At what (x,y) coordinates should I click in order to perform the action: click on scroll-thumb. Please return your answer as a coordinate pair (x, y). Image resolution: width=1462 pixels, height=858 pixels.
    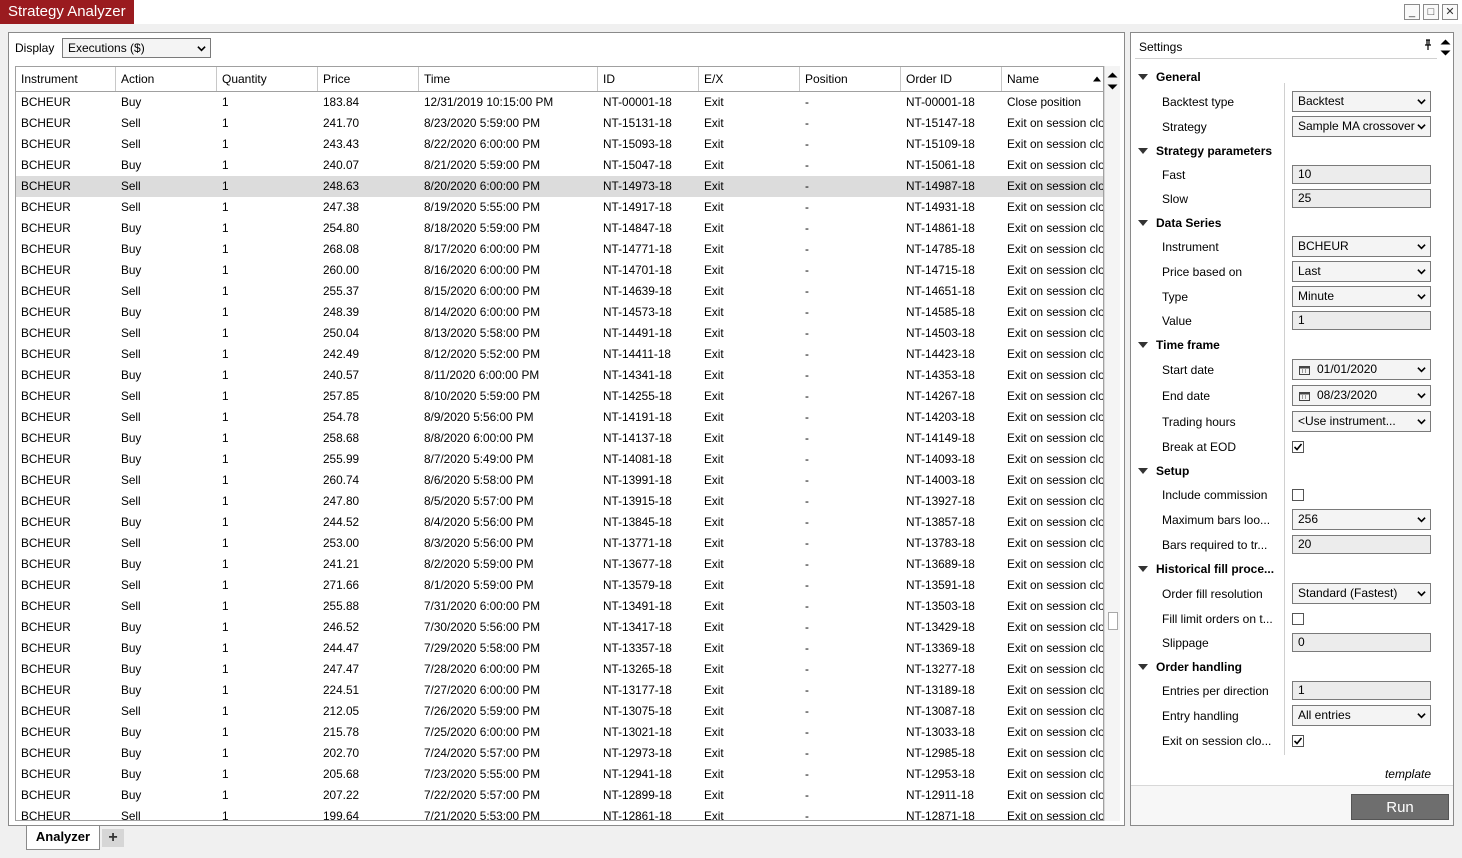
    Looking at the image, I should click on (1113, 621).